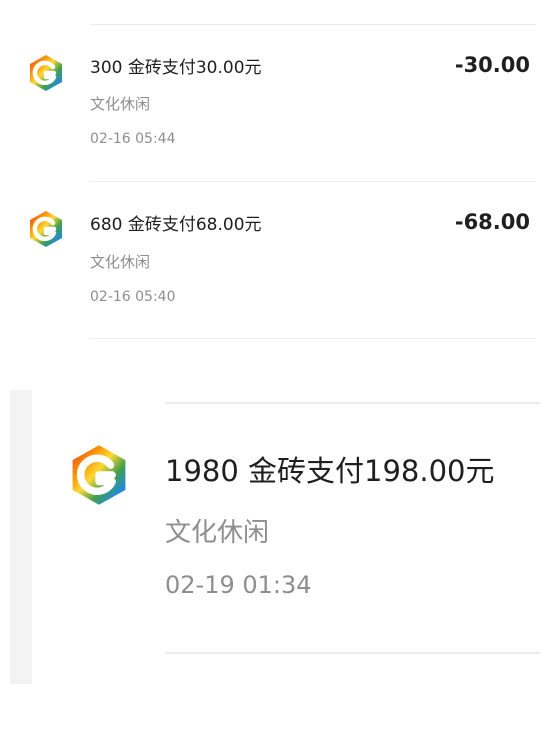 Image resolution: width=550 pixels, height=734 pixels. Describe the element at coordinates (133, 297) in the screenshot. I see `transaction-time: 02-16 05:40` at that location.